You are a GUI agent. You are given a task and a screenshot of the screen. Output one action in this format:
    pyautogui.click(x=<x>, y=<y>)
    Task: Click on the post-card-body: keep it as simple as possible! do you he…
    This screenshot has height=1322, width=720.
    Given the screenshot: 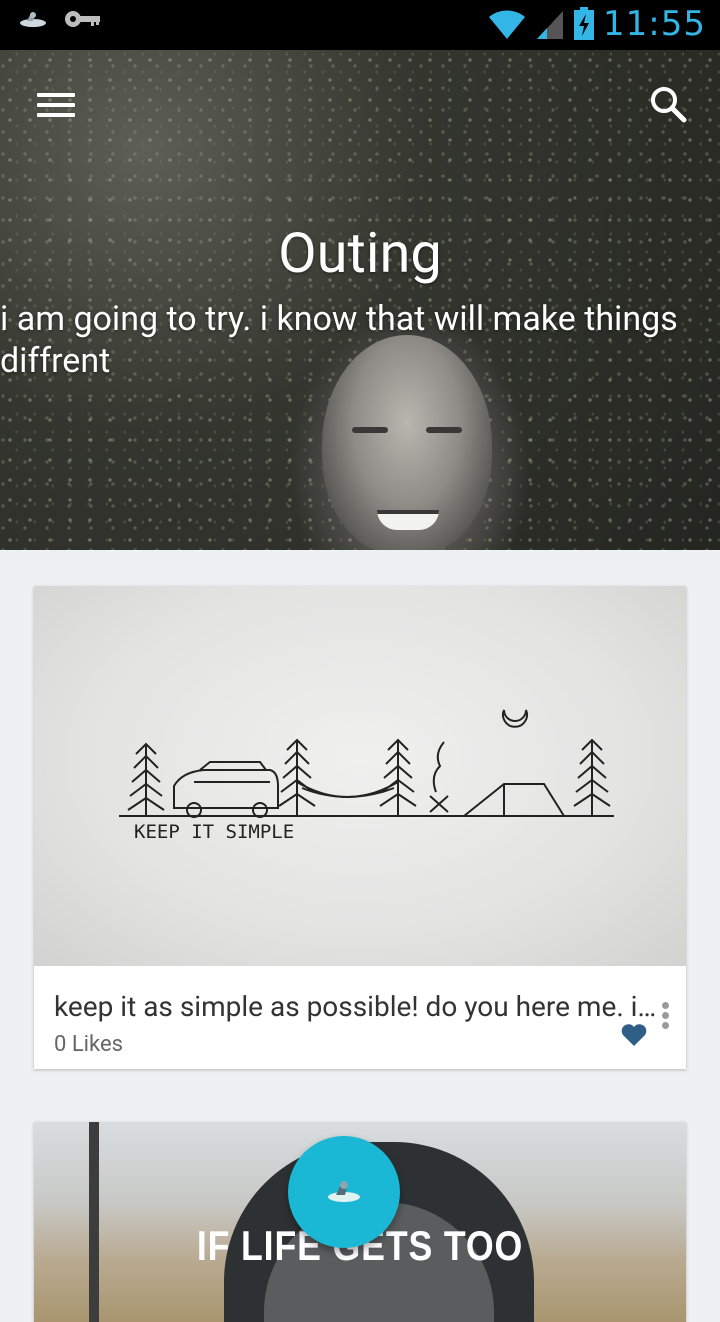 What is the action you would take?
    pyautogui.click(x=360, y=1017)
    